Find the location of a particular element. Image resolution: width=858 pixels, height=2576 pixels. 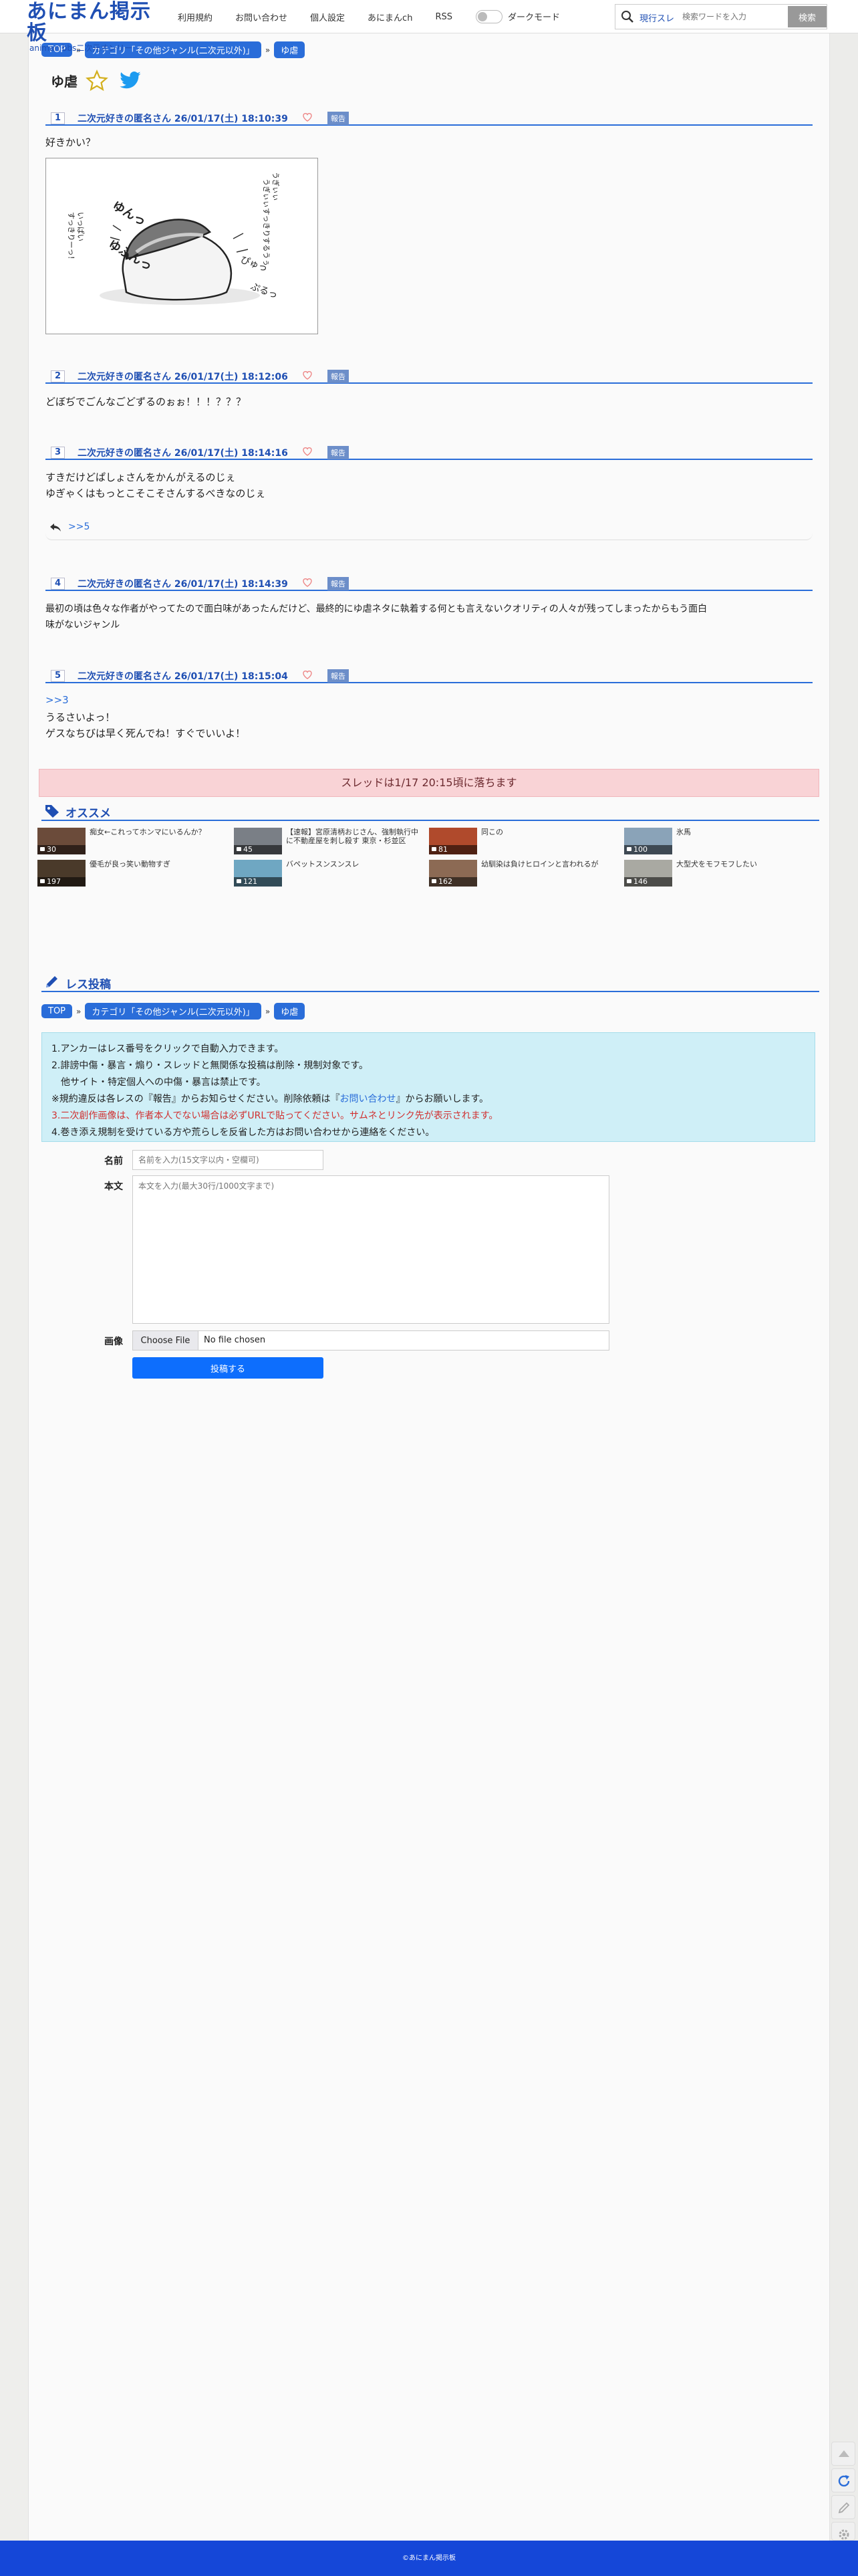

logo-main-text: あにまん掲示板 is located at coordinates (89, 22).